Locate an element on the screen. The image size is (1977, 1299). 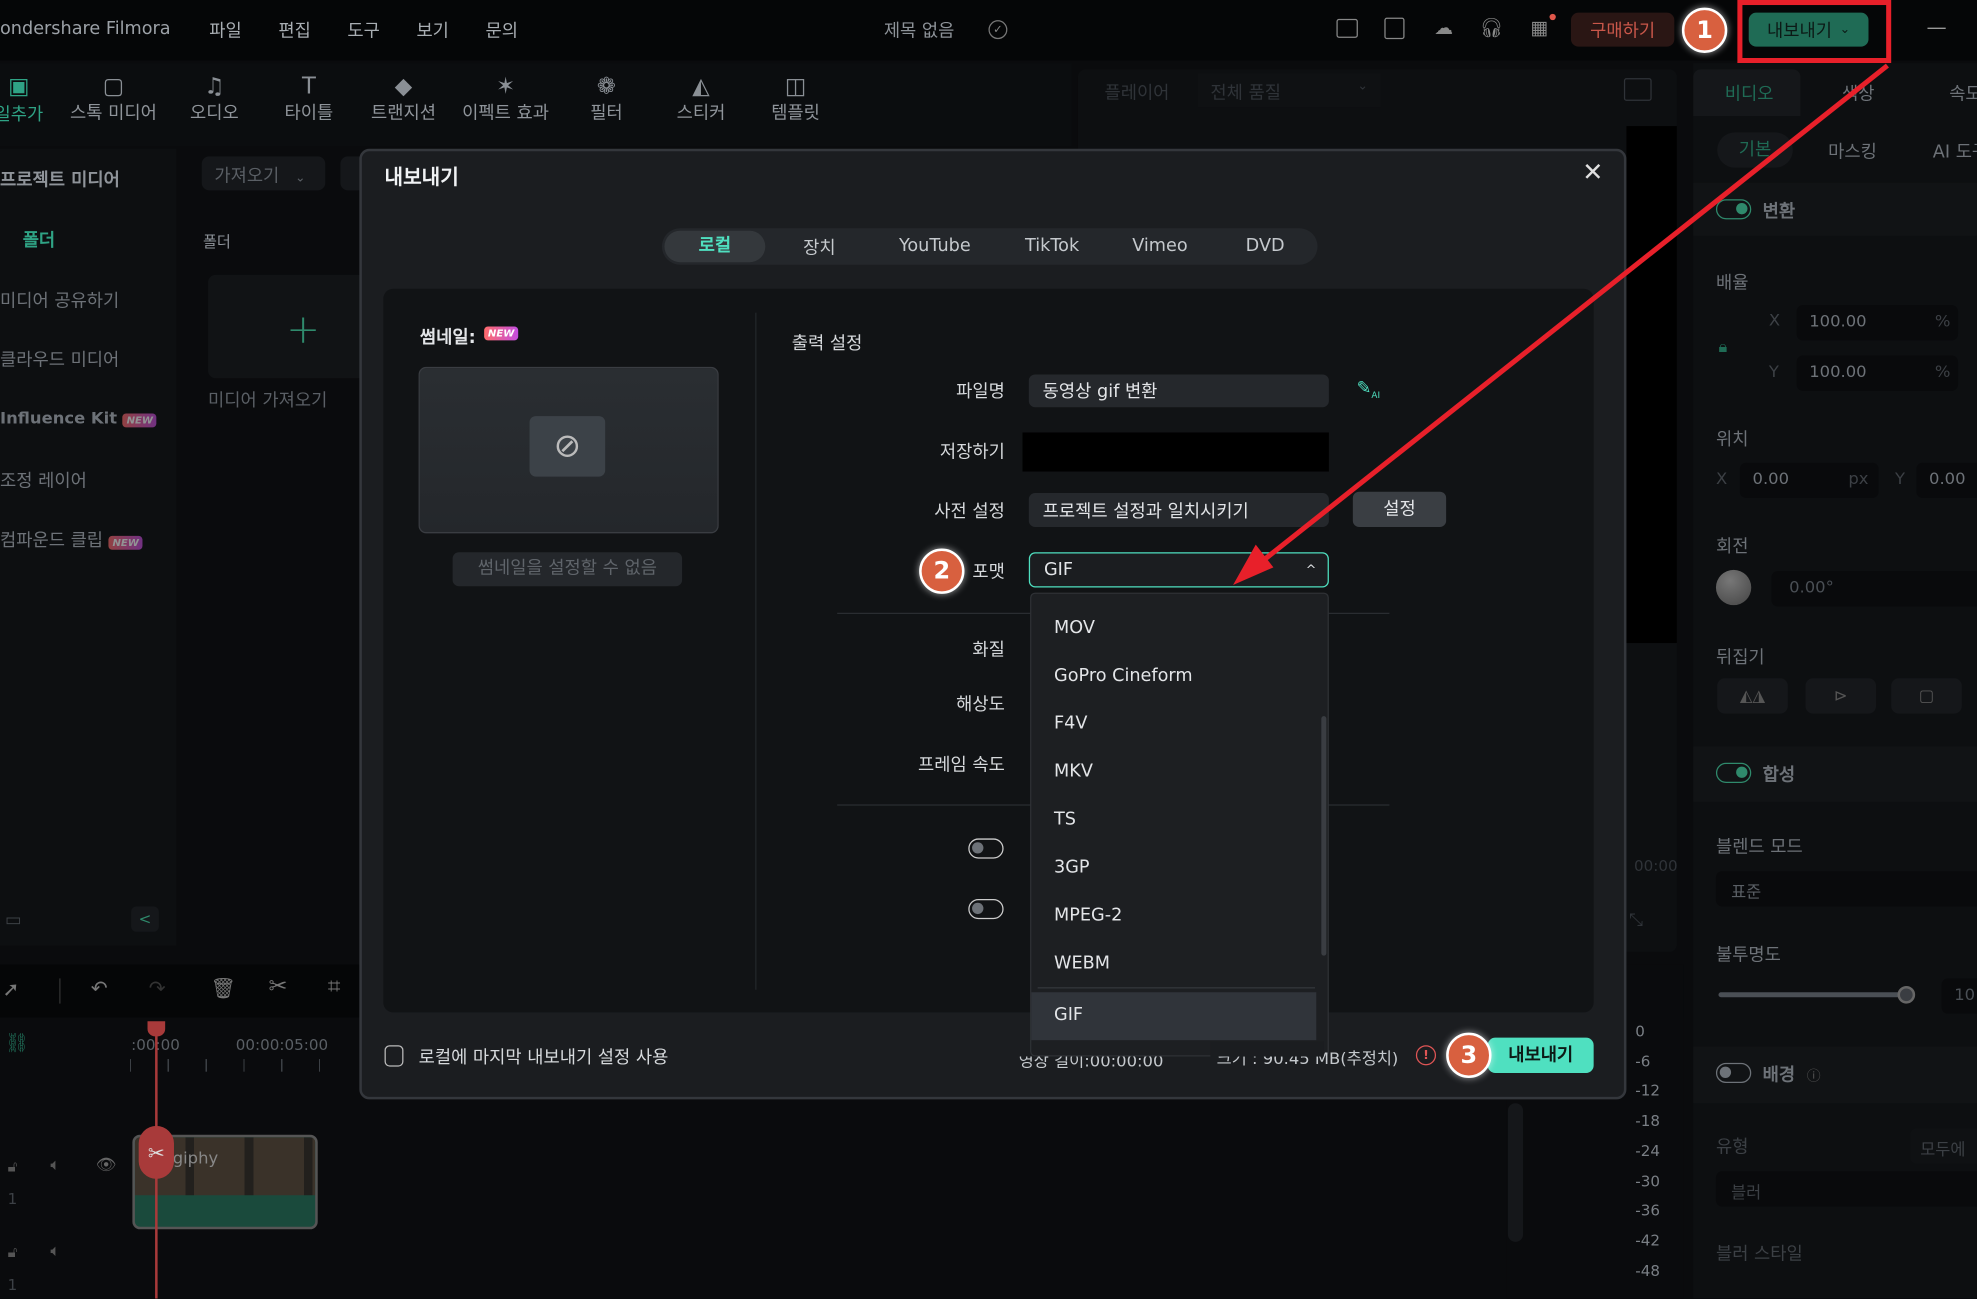
step-1-badge: 1 is located at coordinates (1704, 30).